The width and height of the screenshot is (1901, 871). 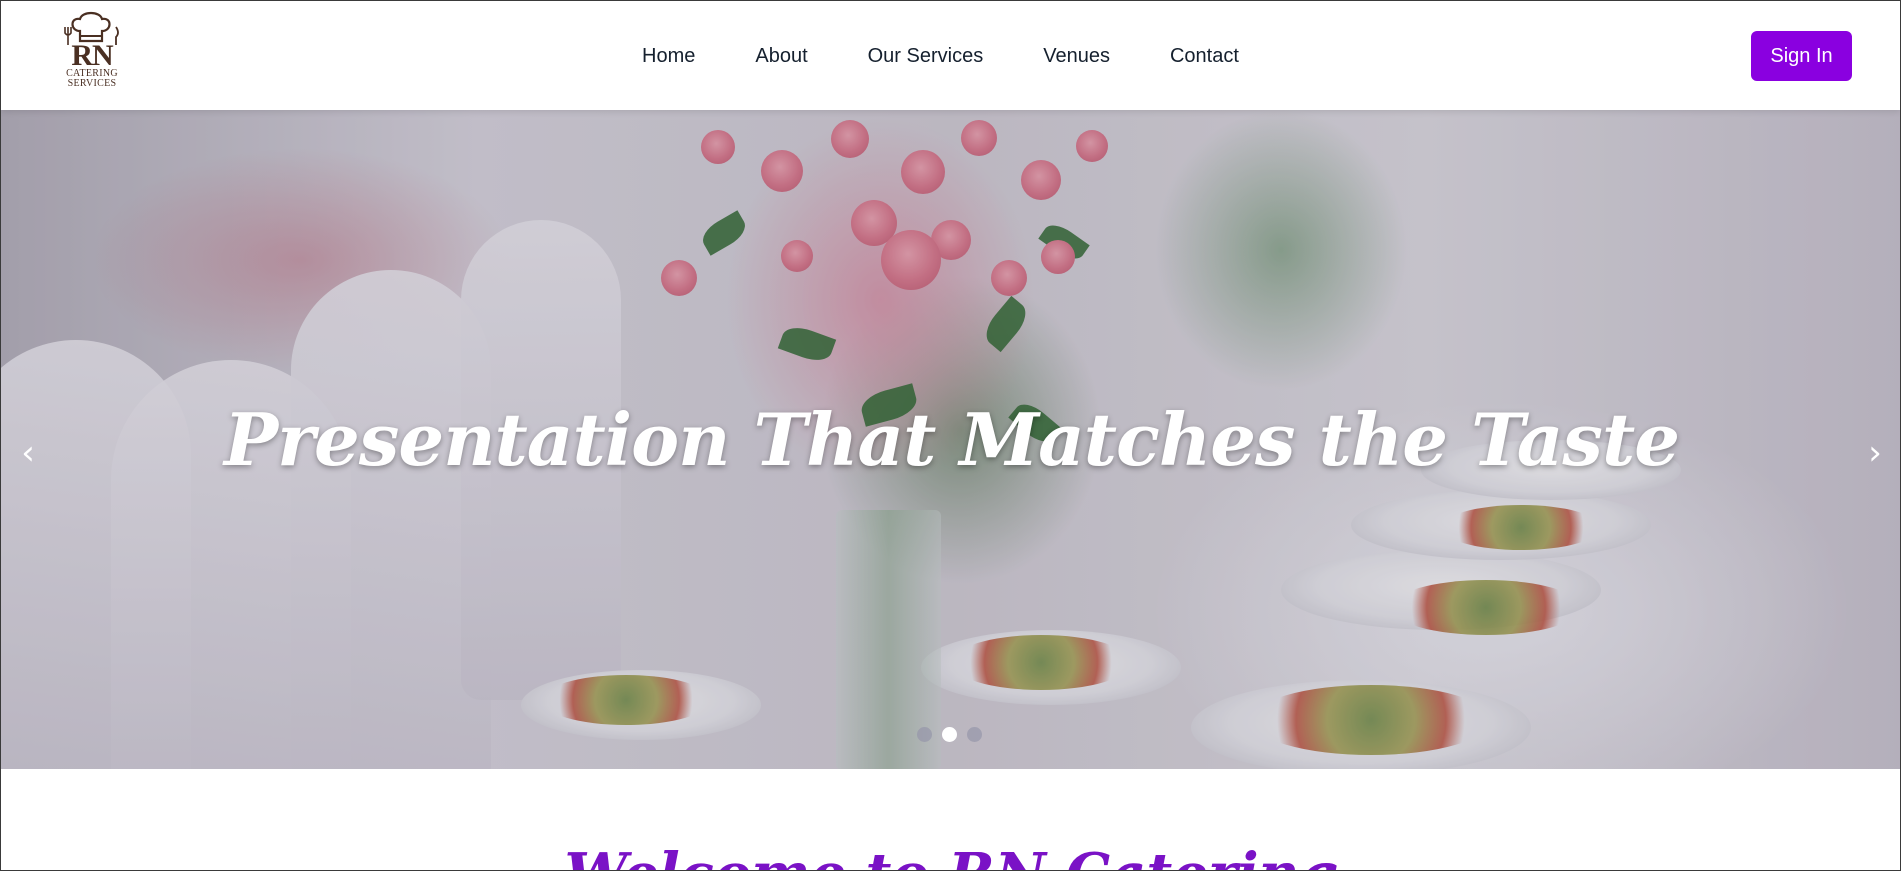 I want to click on hero-title: Presentation That Matches the Taste, so click(x=951, y=439).